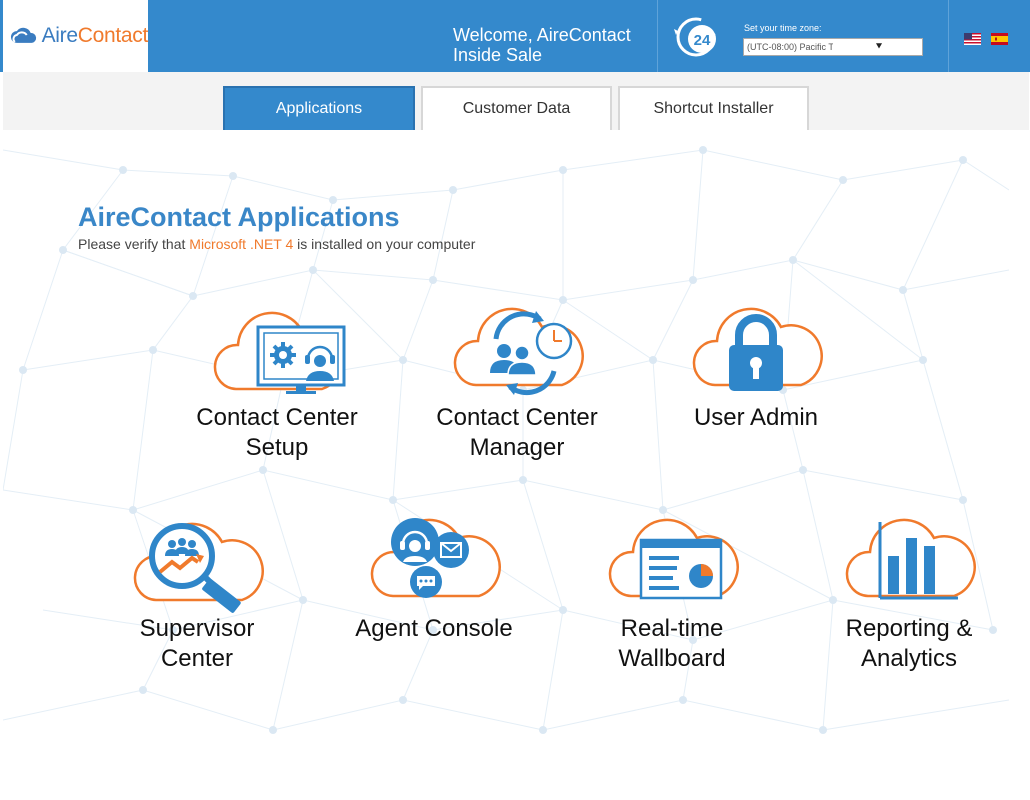 The width and height of the screenshot is (1030, 800). Describe the element at coordinates (702, 40) in the screenshot. I see `tz-icon-text: 24` at that location.